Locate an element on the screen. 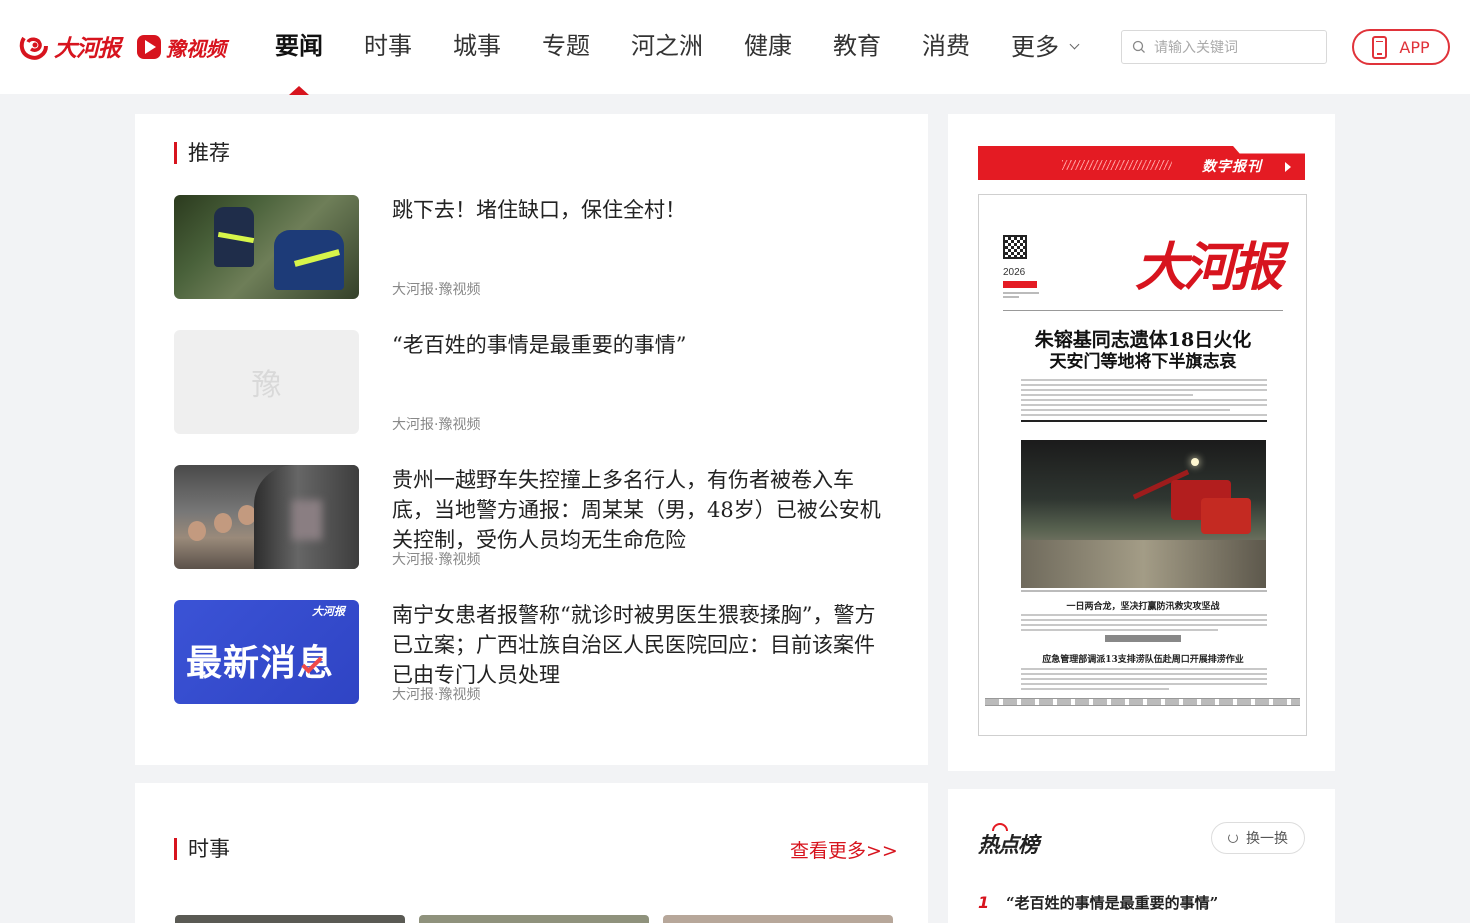 The width and height of the screenshot is (1470, 923). news-thumbnail-placeholder: 豫 is located at coordinates (266, 382).